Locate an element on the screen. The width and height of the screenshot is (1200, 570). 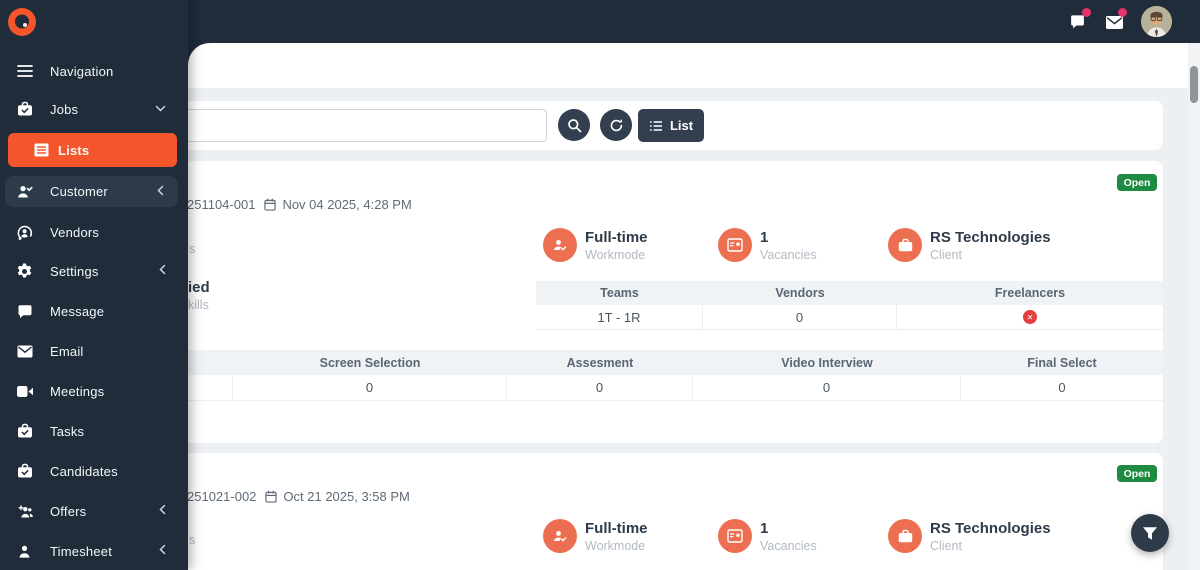
list-view-label: List is located at coordinates (681, 125).